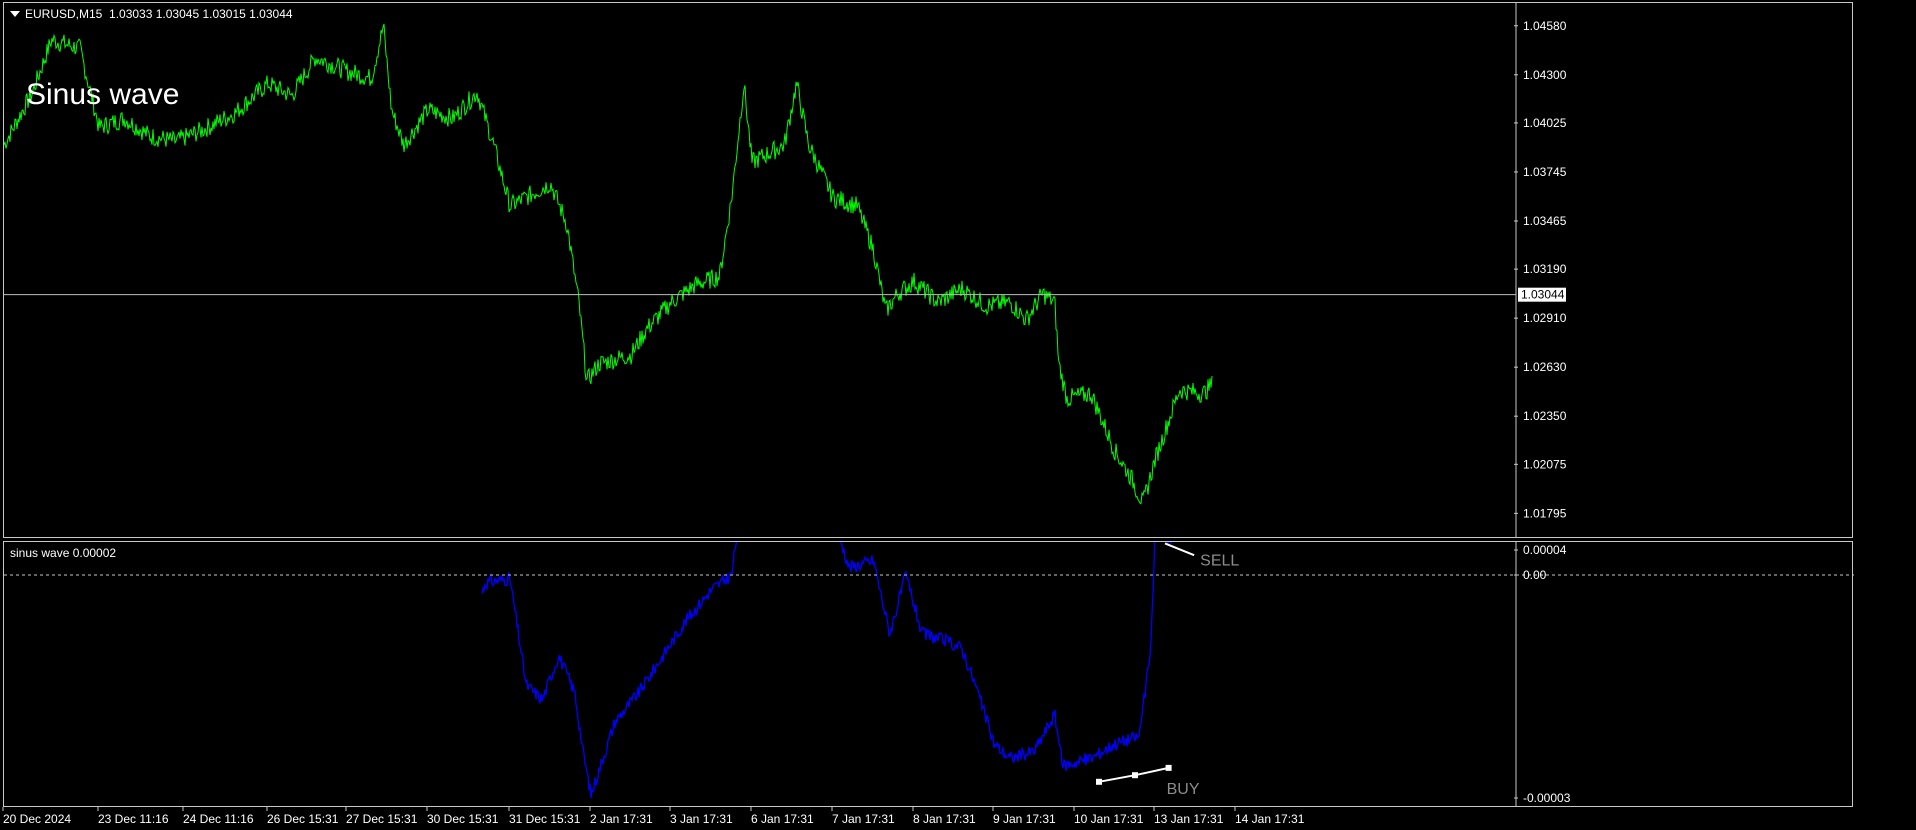 This screenshot has width=1916, height=830. I want to click on time-tick-label: 24 Dec 11:16, so click(218, 819).